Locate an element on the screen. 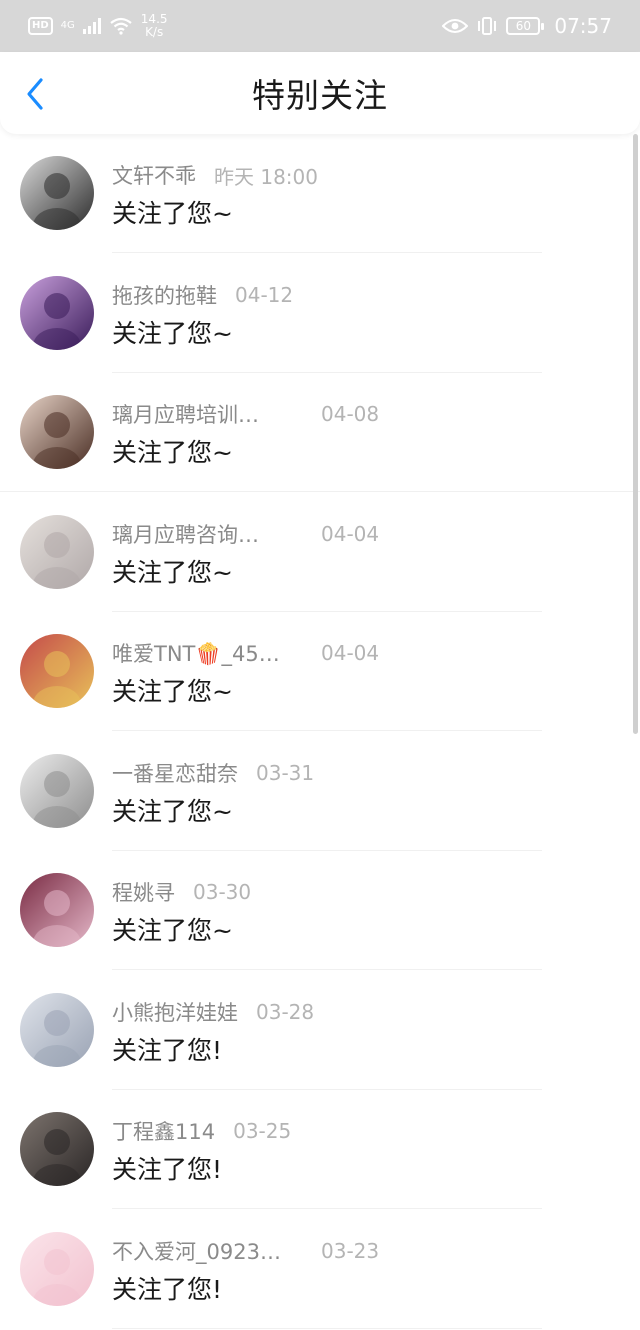 The height and width of the screenshot is (1330, 640). item-header: 文轩不乖 昨天 18:00 is located at coordinates (215, 175).